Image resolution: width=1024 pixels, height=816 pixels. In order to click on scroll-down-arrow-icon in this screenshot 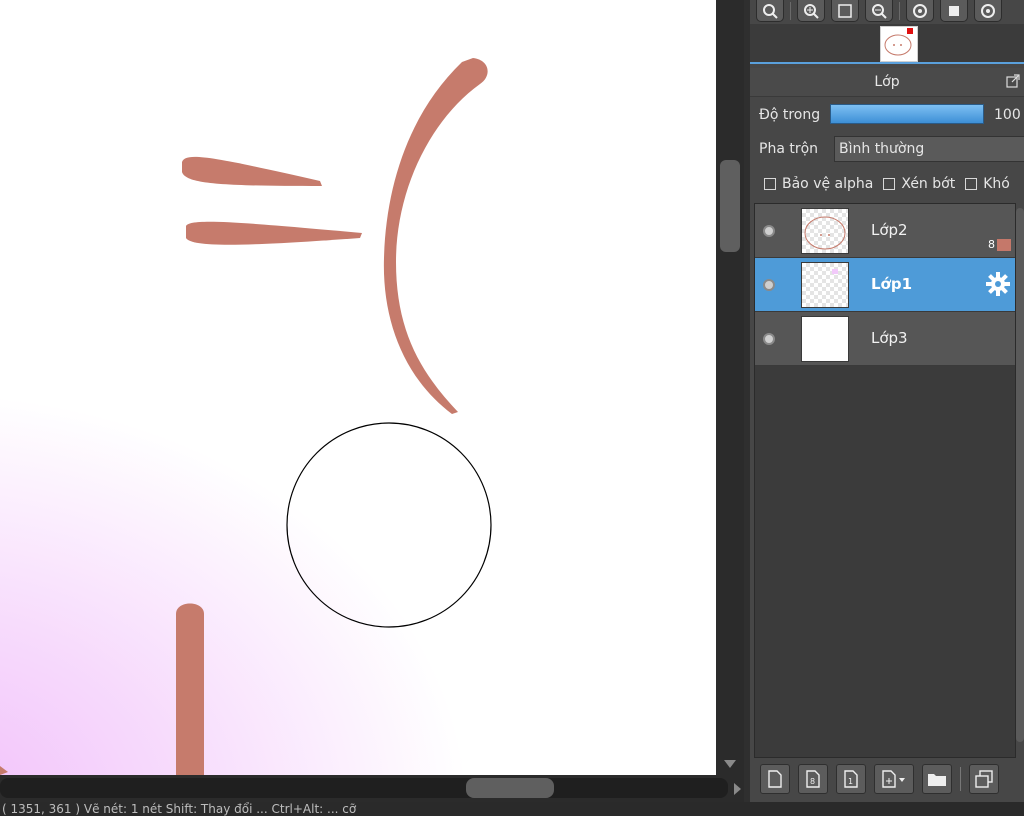, I will do `click(730, 764)`.